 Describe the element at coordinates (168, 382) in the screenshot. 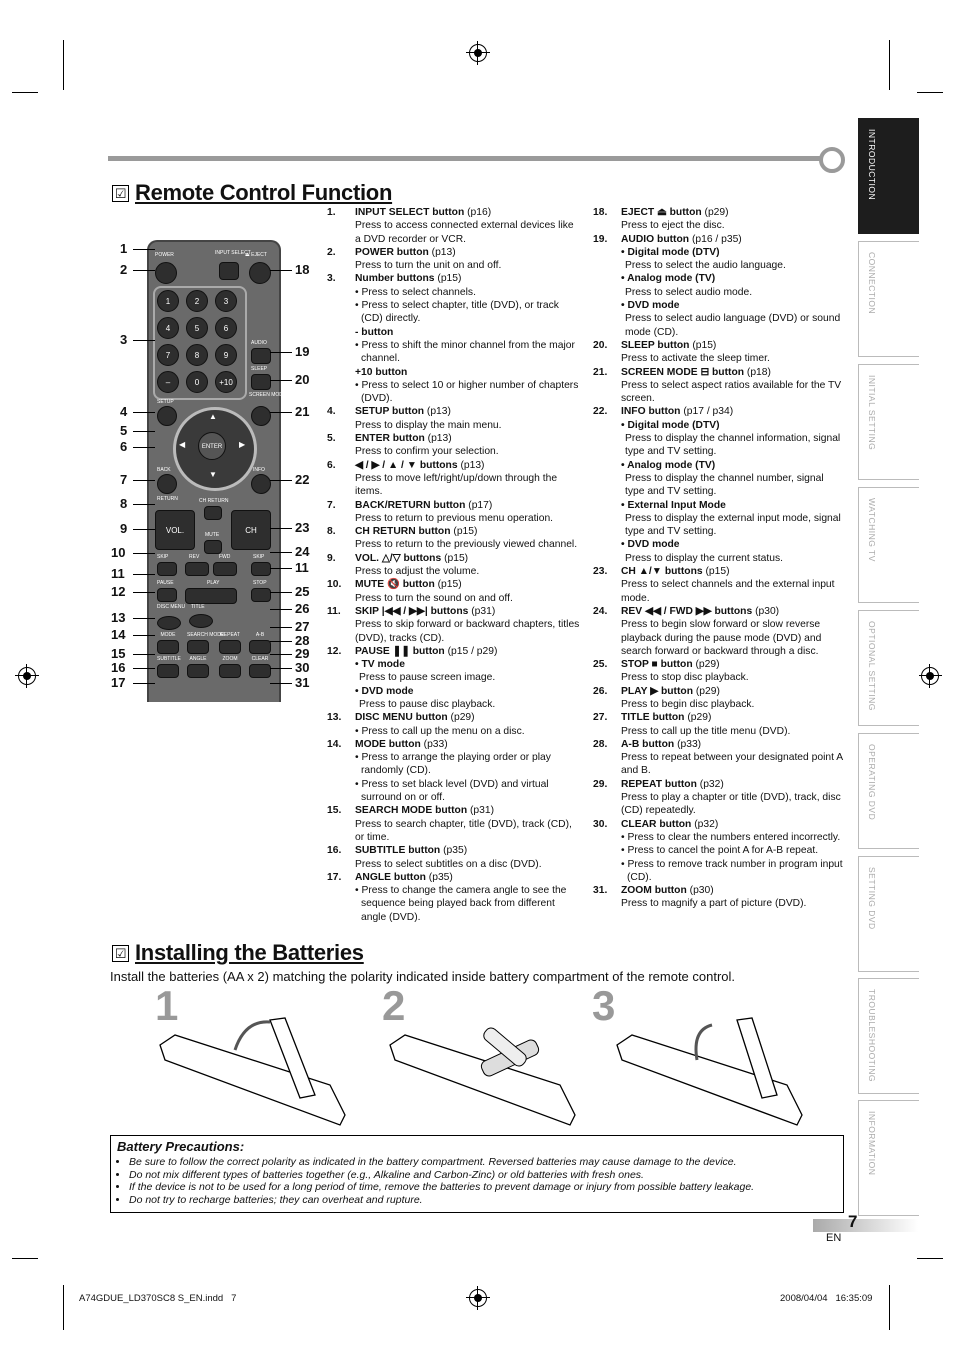

I see `number-key: –` at that location.